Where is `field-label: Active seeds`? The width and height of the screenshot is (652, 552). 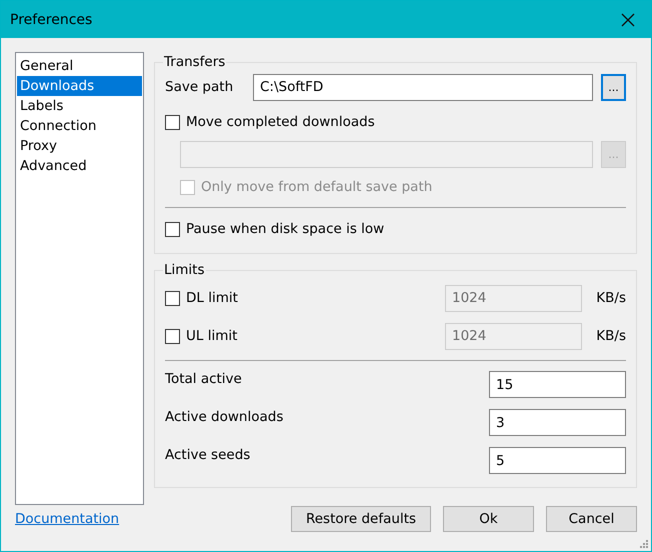
field-label: Active seeds is located at coordinates (207, 455).